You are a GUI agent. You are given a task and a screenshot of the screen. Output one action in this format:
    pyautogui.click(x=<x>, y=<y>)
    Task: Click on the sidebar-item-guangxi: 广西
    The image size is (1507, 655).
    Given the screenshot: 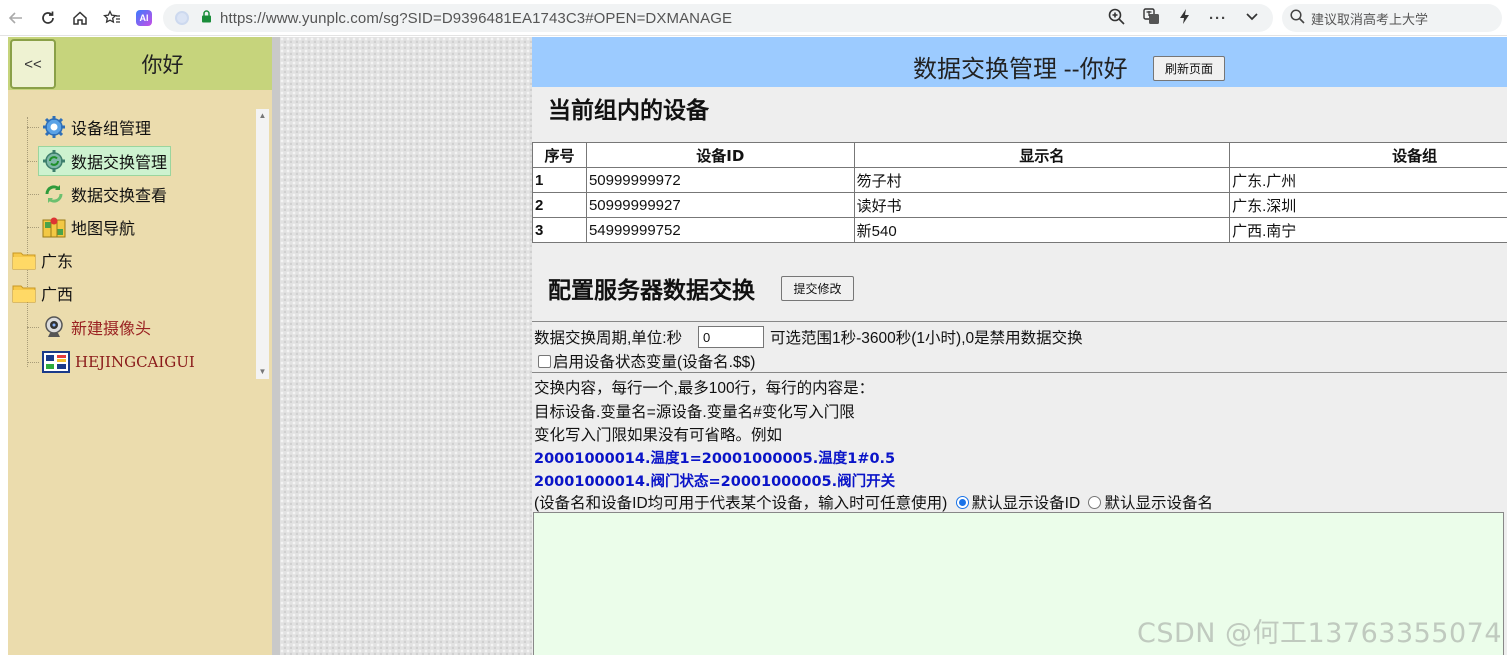 What is the action you would take?
    pyautogui.click(x=42, y=293)
    